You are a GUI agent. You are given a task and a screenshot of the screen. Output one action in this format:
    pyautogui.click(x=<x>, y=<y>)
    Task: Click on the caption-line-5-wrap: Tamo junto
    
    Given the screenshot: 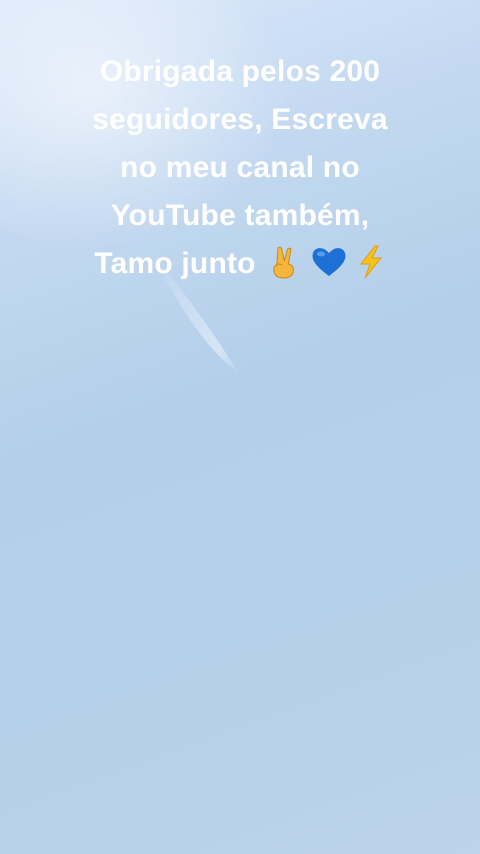 What is the action you would take?
    pyautogui.click(x=240, y=264)
    